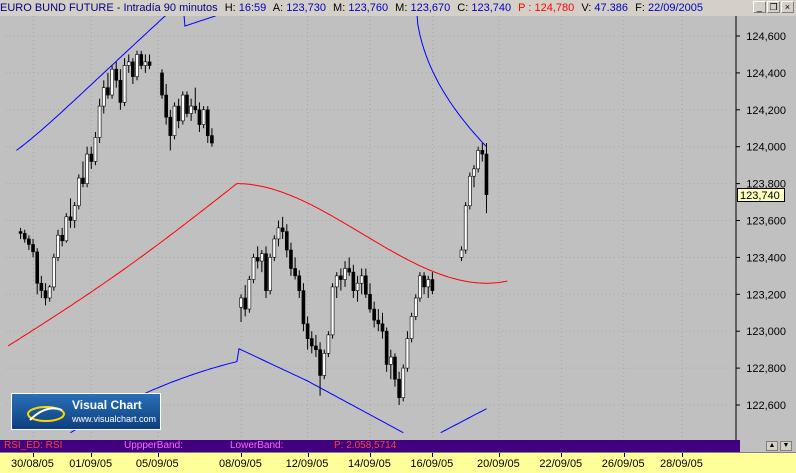 This screenshot has height=473, width=796. What do you see at coordinates (766, 74) in the screenshot?
I see `y-tick-label: 124,400` at bounding box center [766, 74].